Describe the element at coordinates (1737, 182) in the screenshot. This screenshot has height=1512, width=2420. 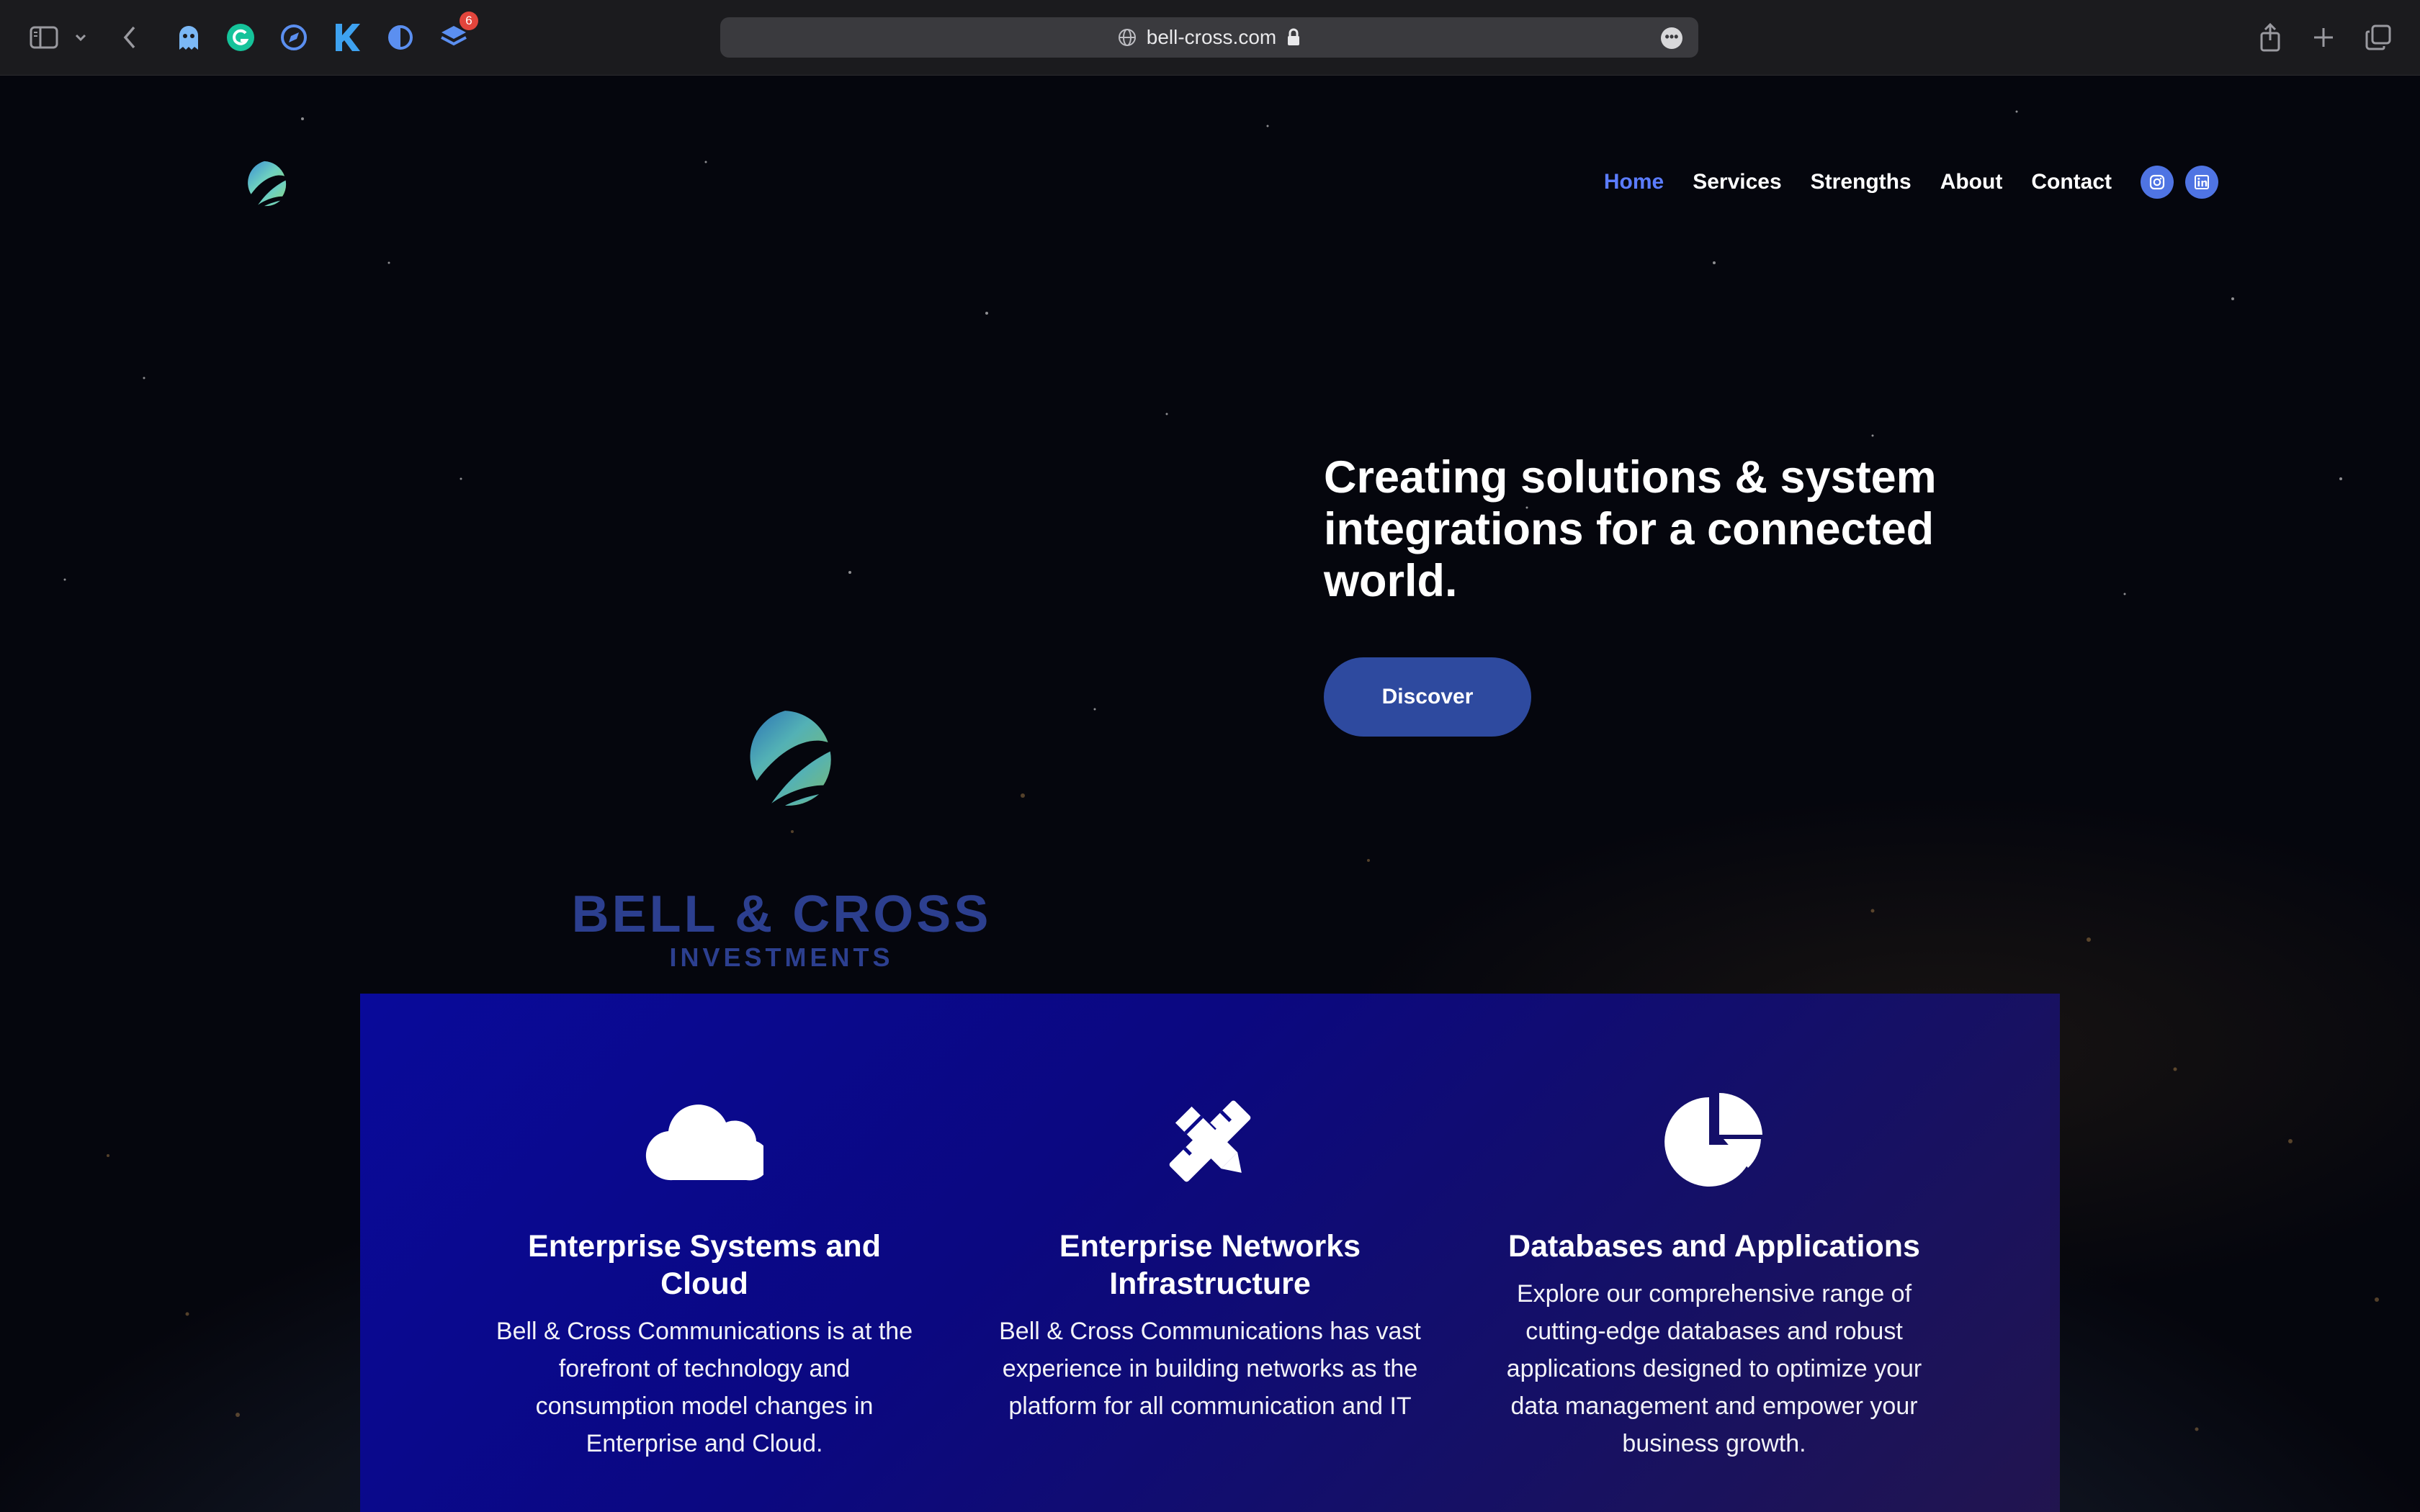
I see `nav-services: Services` at that location.